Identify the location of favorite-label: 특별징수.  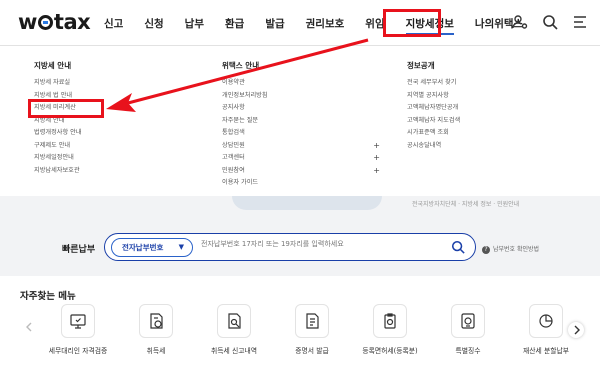
(468, 351).